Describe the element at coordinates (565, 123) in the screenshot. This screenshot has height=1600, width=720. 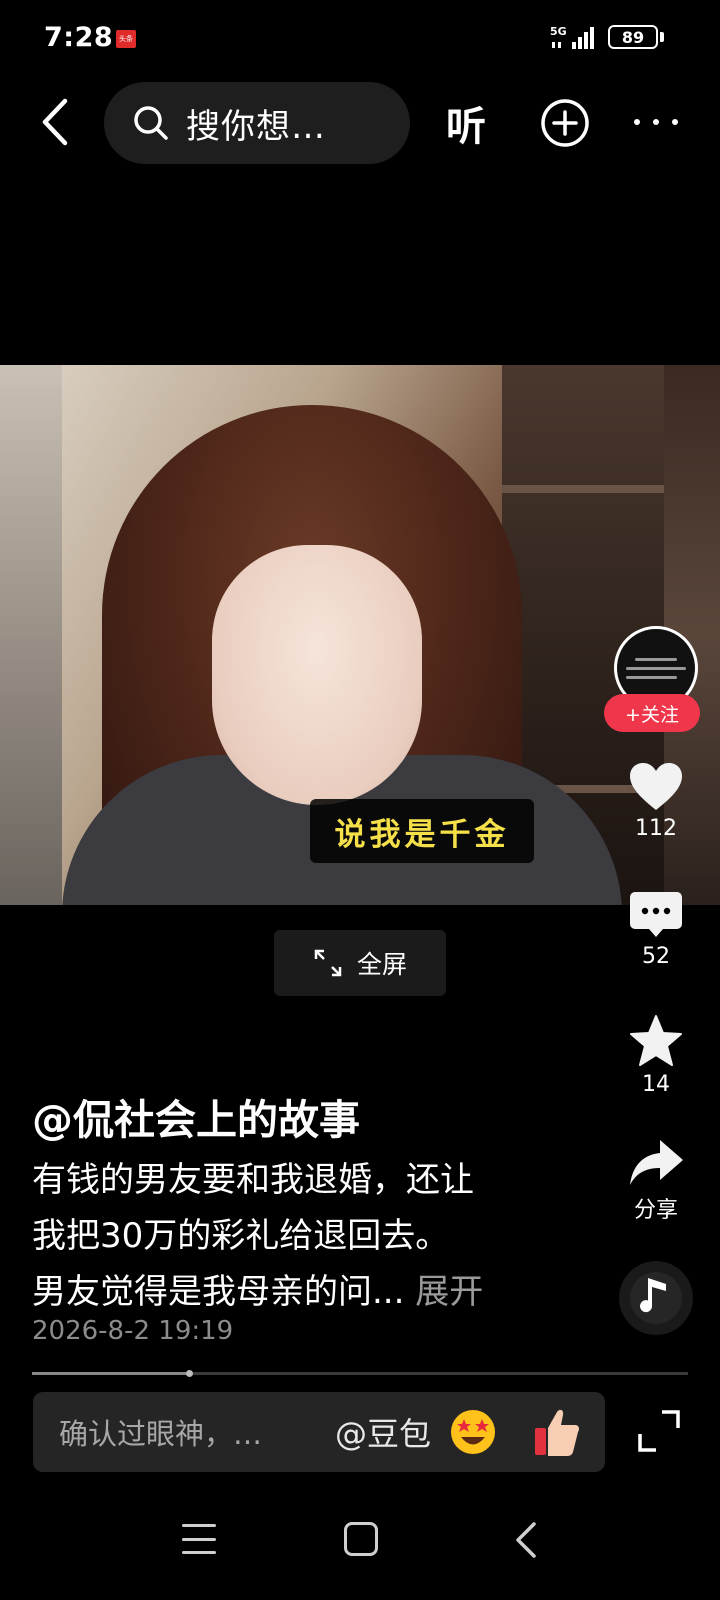
I see `plus-circle-icon` at that location.